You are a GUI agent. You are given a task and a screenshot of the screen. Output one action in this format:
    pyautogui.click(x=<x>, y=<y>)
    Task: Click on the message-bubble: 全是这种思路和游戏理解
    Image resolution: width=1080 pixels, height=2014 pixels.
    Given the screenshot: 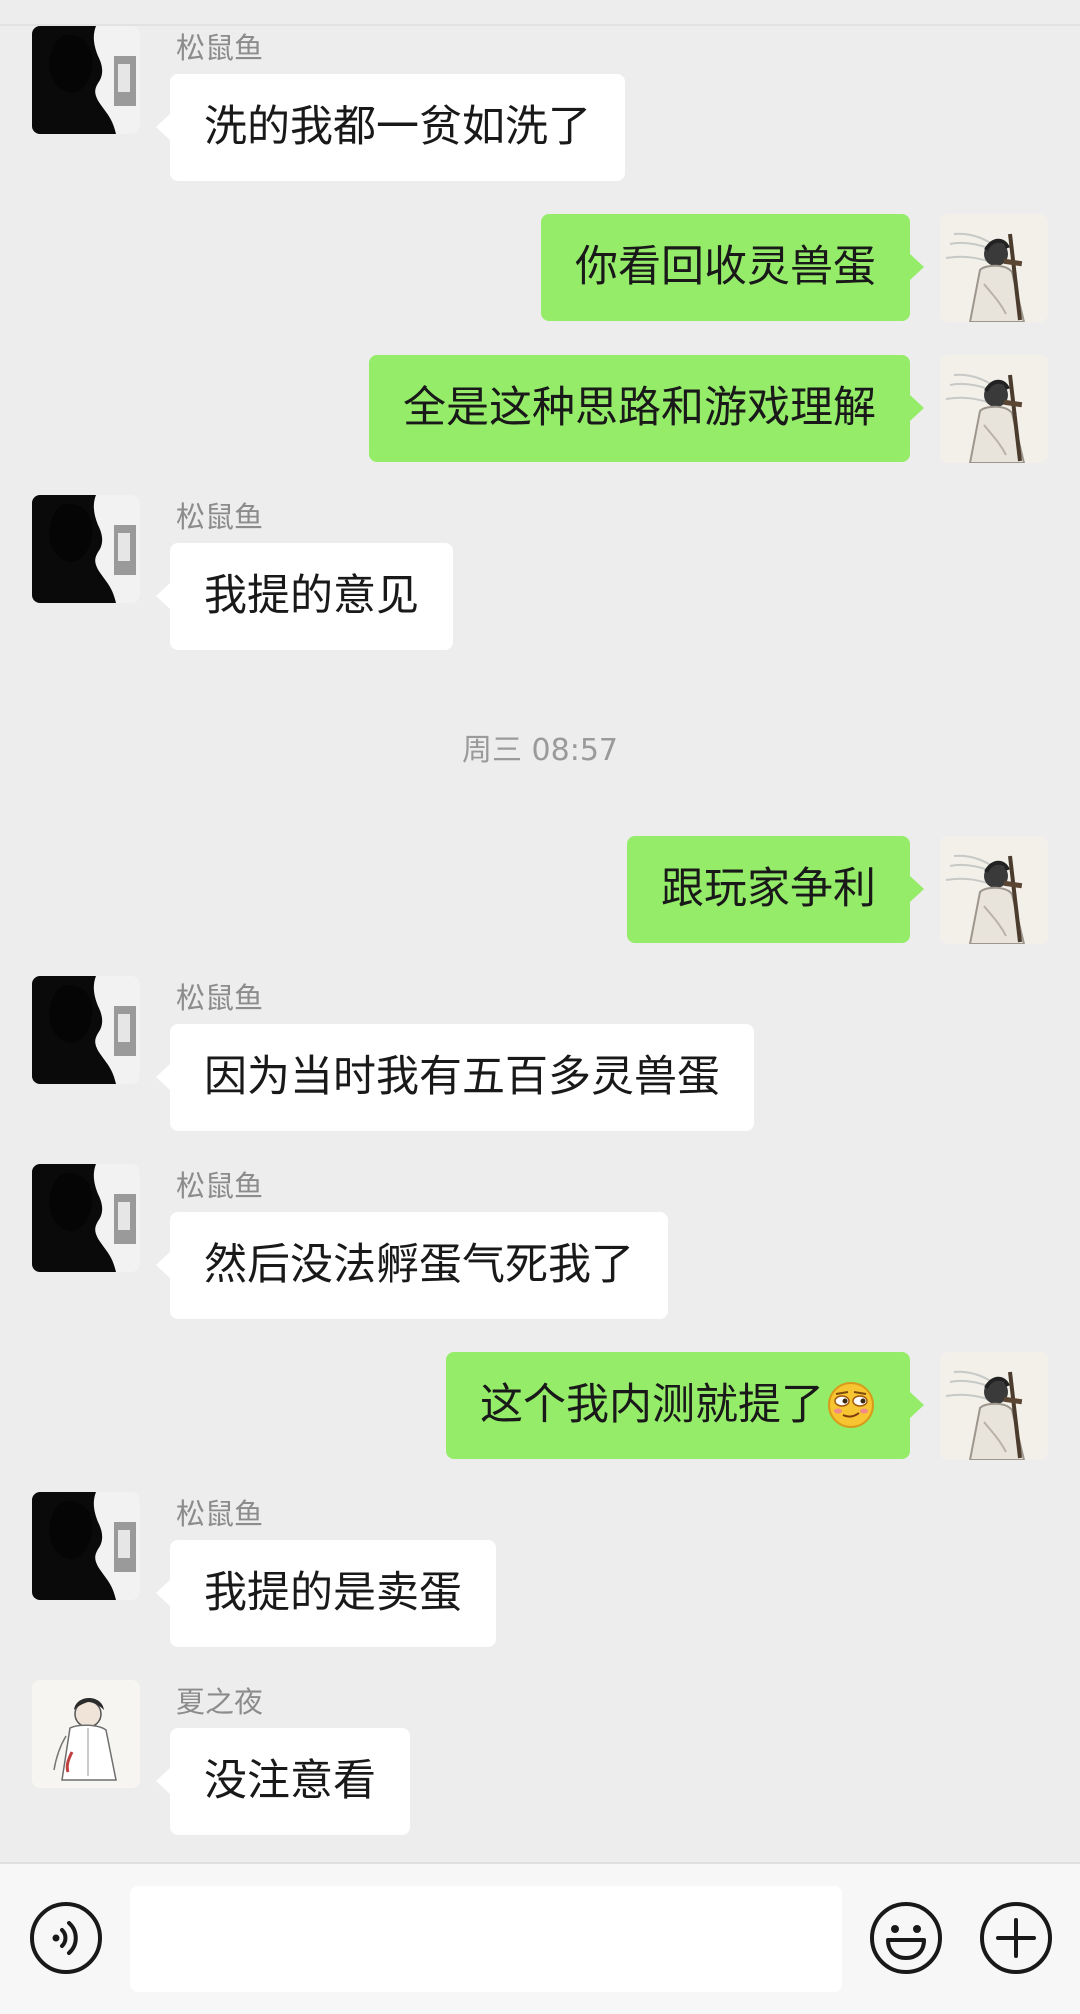 What is the action you would take?
    pyautogui.click(x=646, y=408)
    